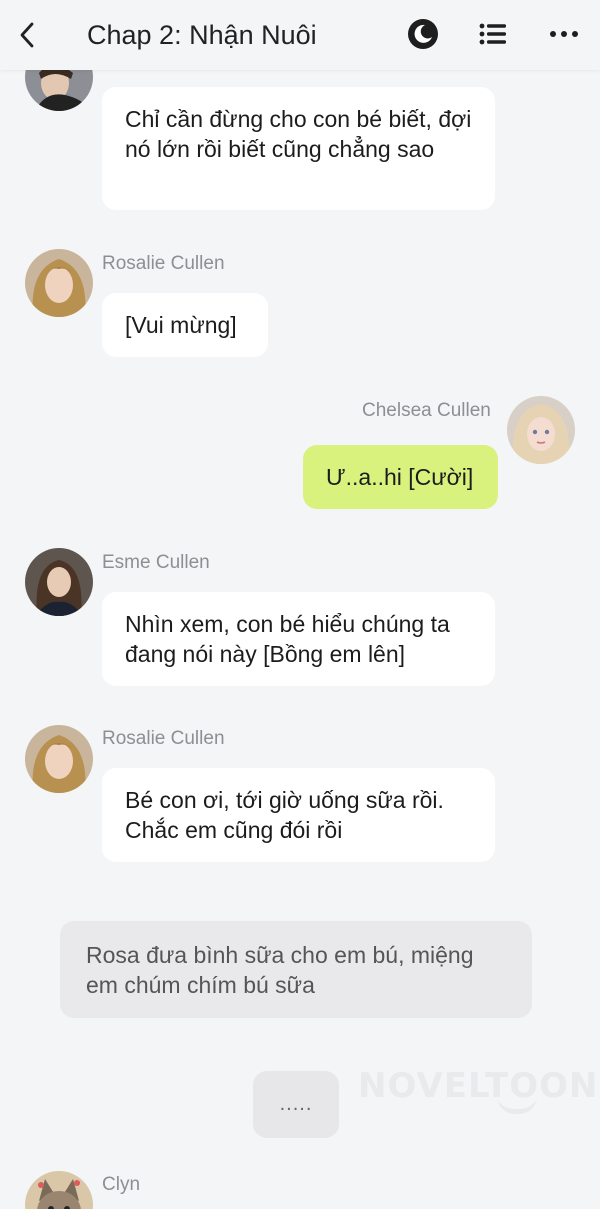 This screenshot has width=600, height=1209. I want to click on night-mode-button, so click(423, 34).